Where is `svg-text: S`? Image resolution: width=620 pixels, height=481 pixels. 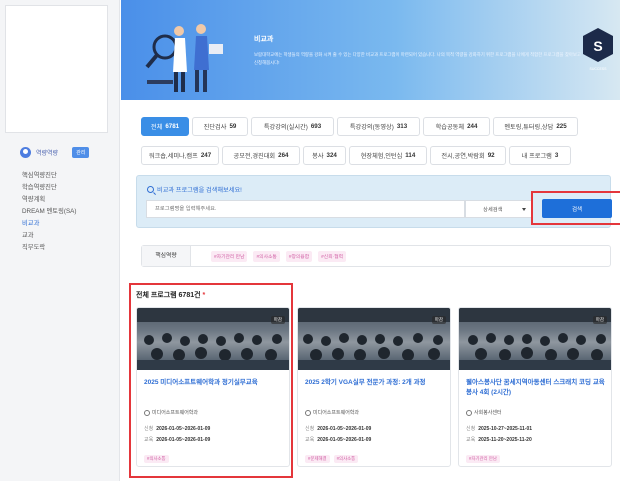
svg-text: S is located at coordinates (597, 46).